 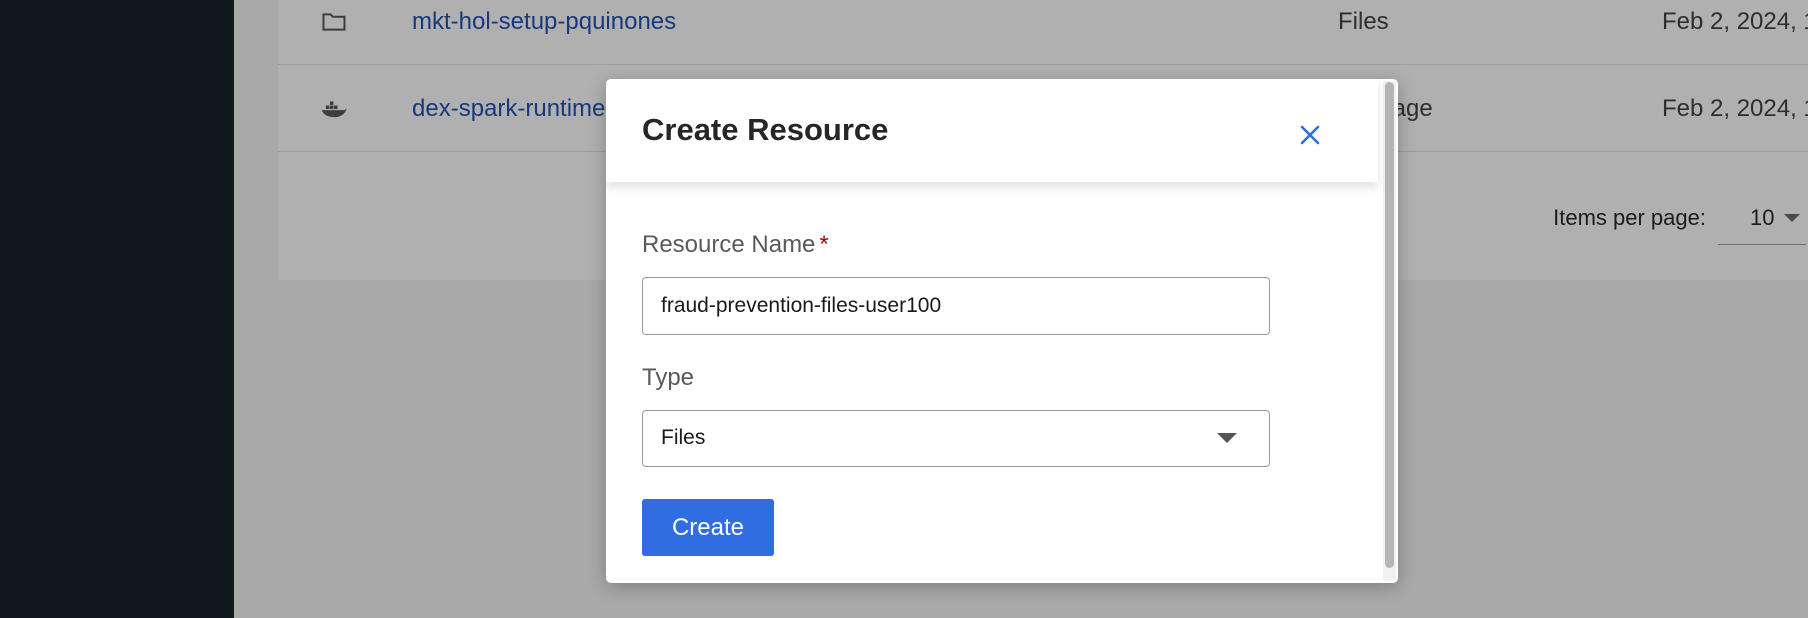 What do you see at coordinates (1363, 21) in the screenshot?
I see `resource-type: Files` at bounding box center [1363, 21].